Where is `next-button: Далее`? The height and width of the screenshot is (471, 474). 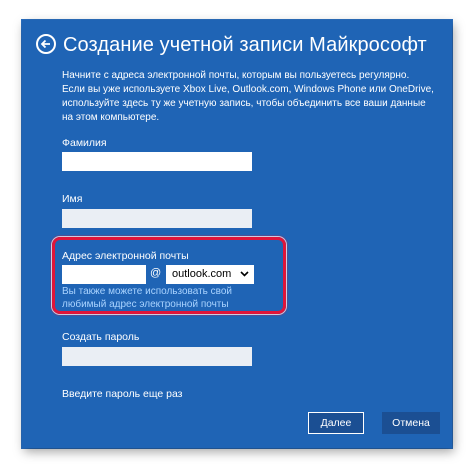
next-button: Далее is located at coordinates (336, 423).